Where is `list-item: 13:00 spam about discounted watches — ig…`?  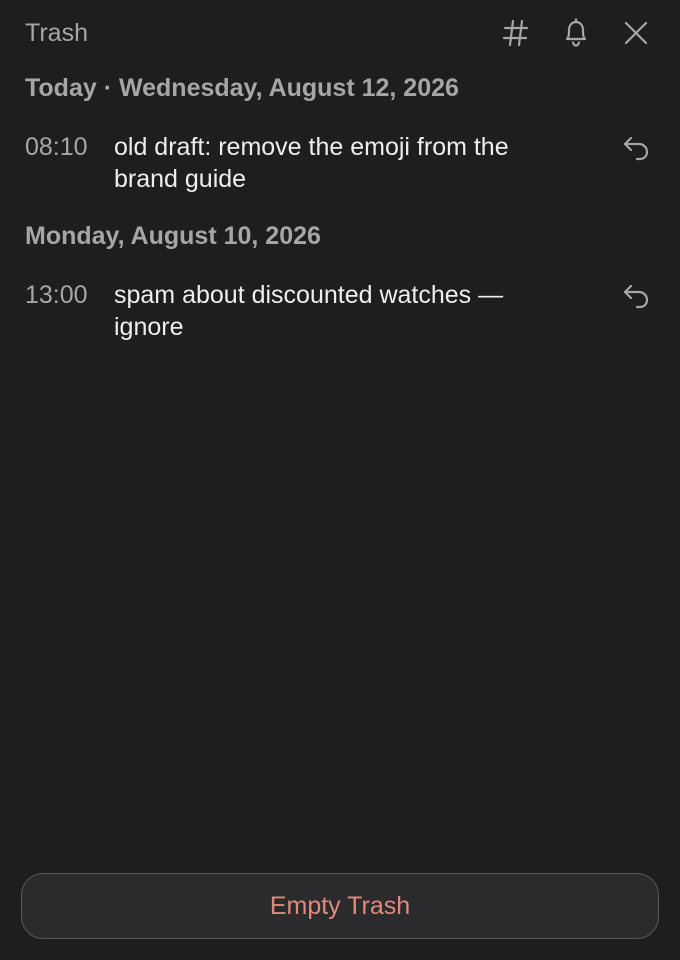 list-item: 13:00 spam about discounted watches — ig… is located at coordinates (340, 311).